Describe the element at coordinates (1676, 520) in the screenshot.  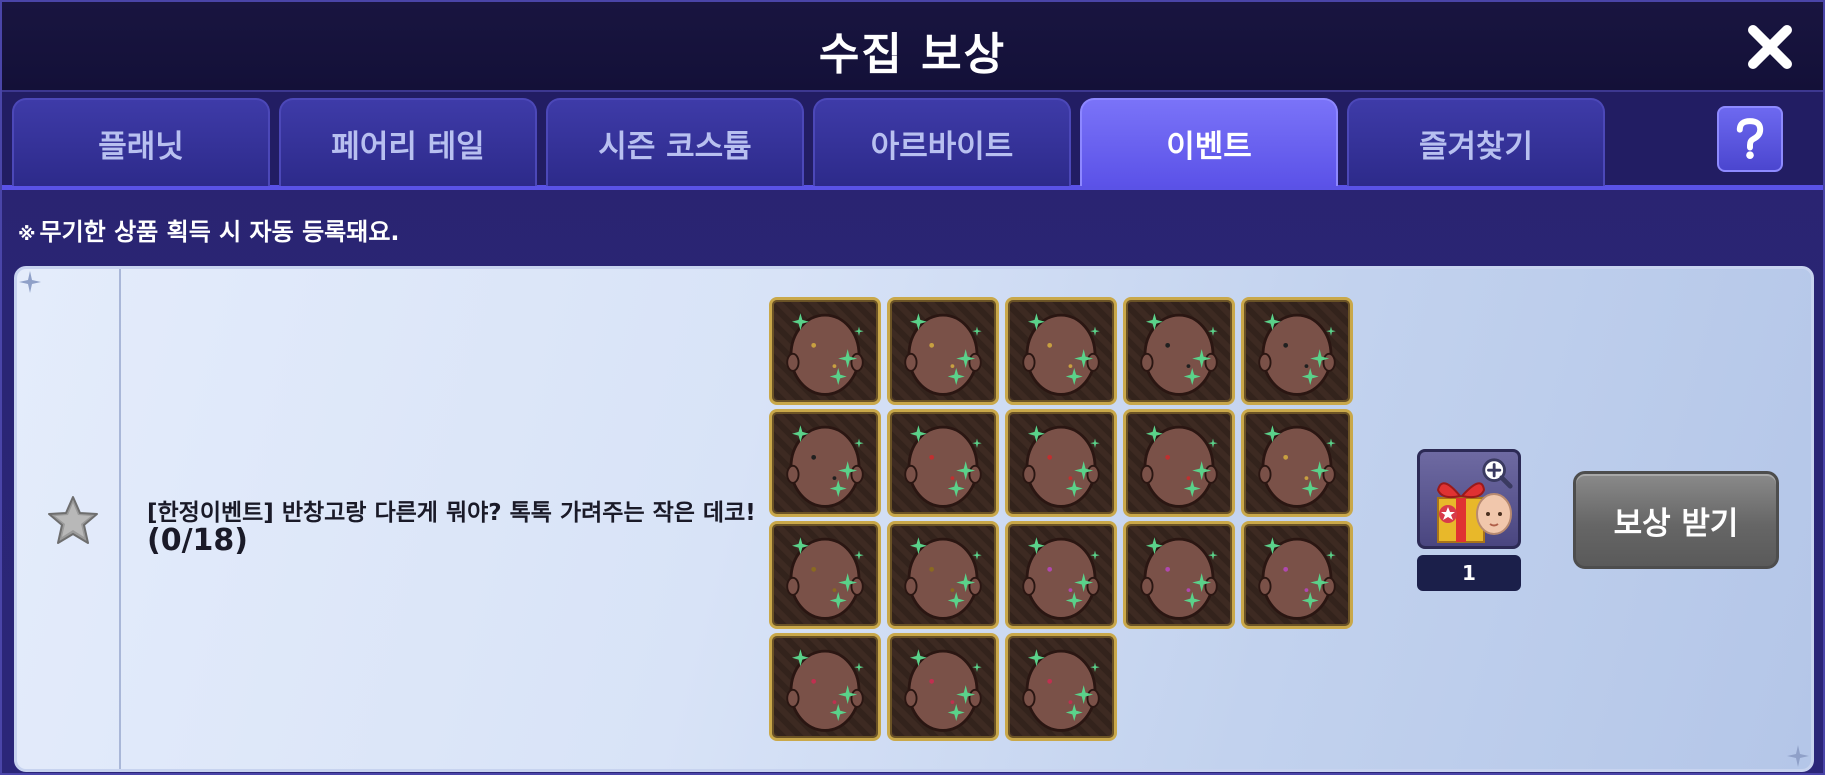
I see `claim-reward-button: 보상 받기` at that location.